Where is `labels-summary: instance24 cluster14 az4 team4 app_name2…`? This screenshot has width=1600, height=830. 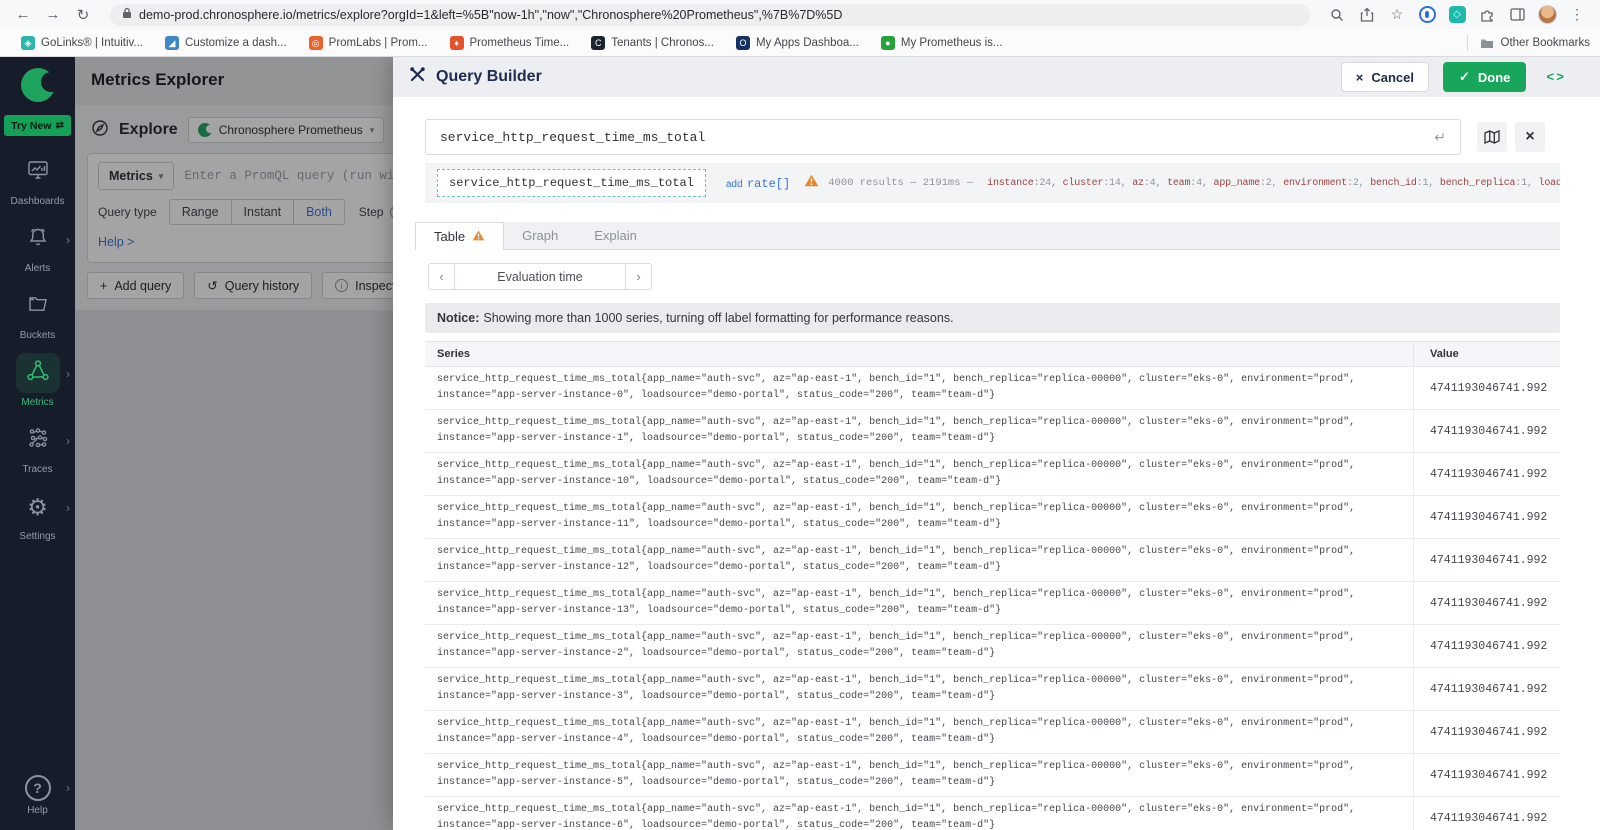 labels-summary: instance24 cluster14 az4 team4 app_name2… is located at coordinates (1273, 183).